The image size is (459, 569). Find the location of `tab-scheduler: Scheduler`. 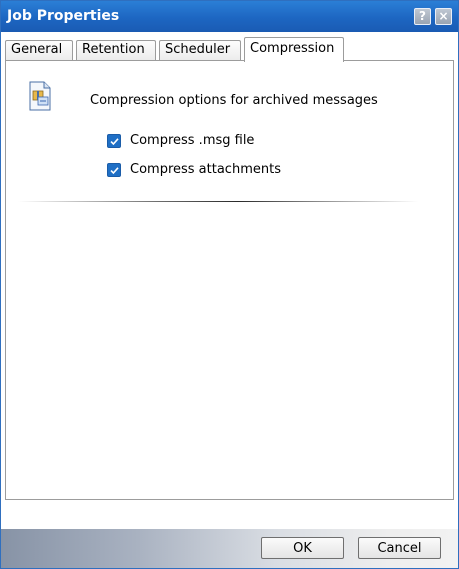

tab-scheduler: Scheduler is located at coordinates (200, 50).